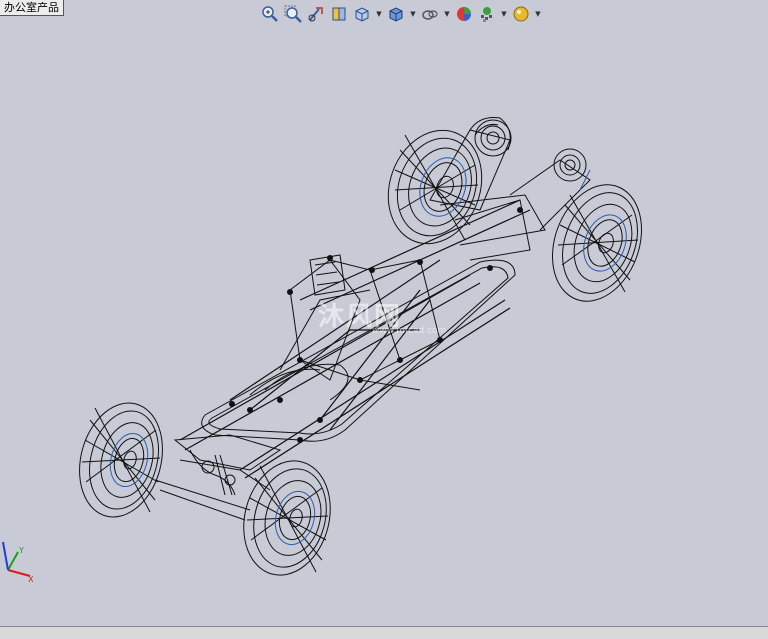  What do you see at coordinates (5, 556) in the screenshot?
I see `z-axis-arrow` at bounding box center [5, 556].